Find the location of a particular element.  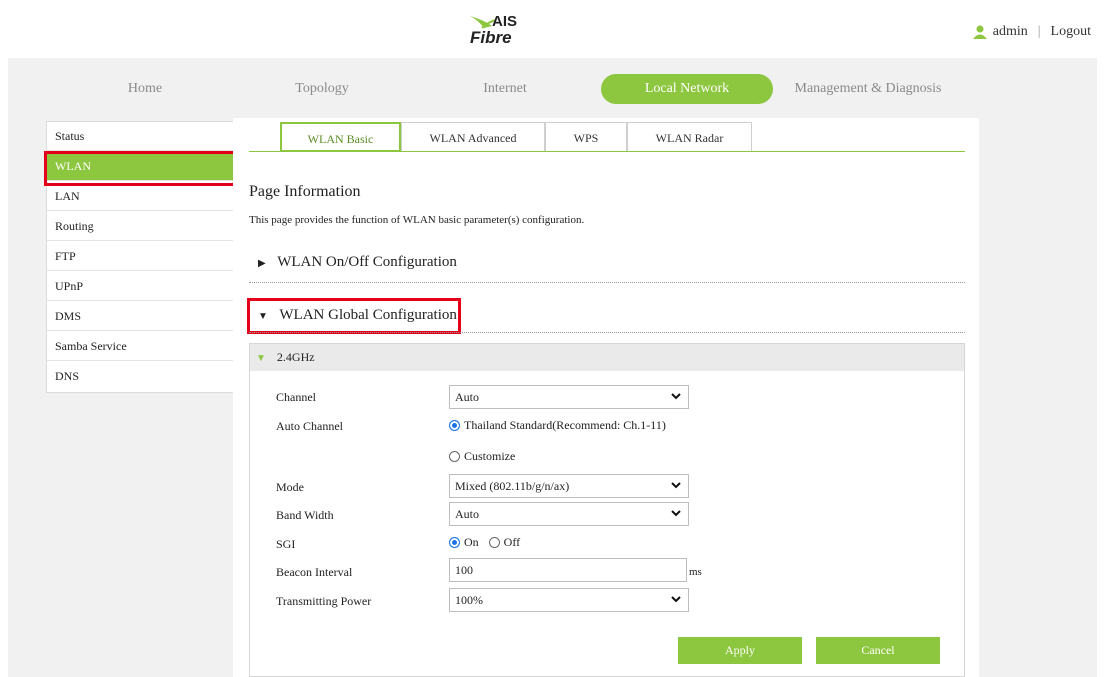

mode-value: Mixed (802.11b/g/n/ax) is located at coordinates (512, 486).